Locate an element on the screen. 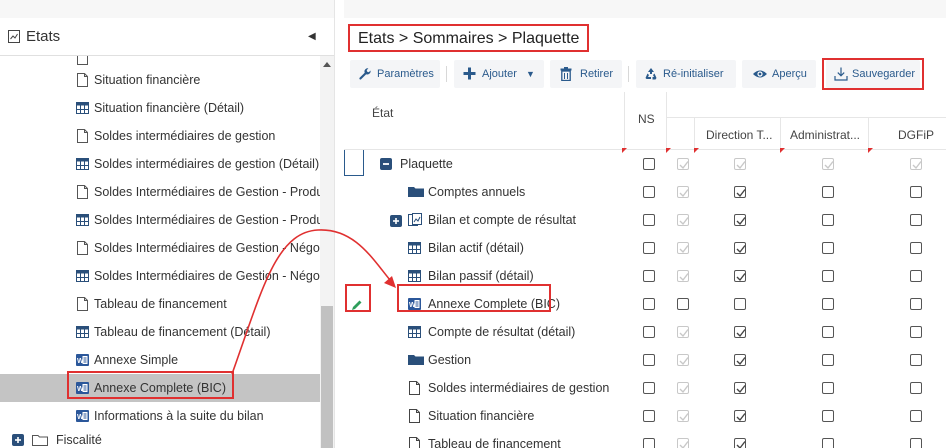 The image size is (946, 448). table-row: Soldes intermédiaires de gestion is located at coordinates (645, 388).